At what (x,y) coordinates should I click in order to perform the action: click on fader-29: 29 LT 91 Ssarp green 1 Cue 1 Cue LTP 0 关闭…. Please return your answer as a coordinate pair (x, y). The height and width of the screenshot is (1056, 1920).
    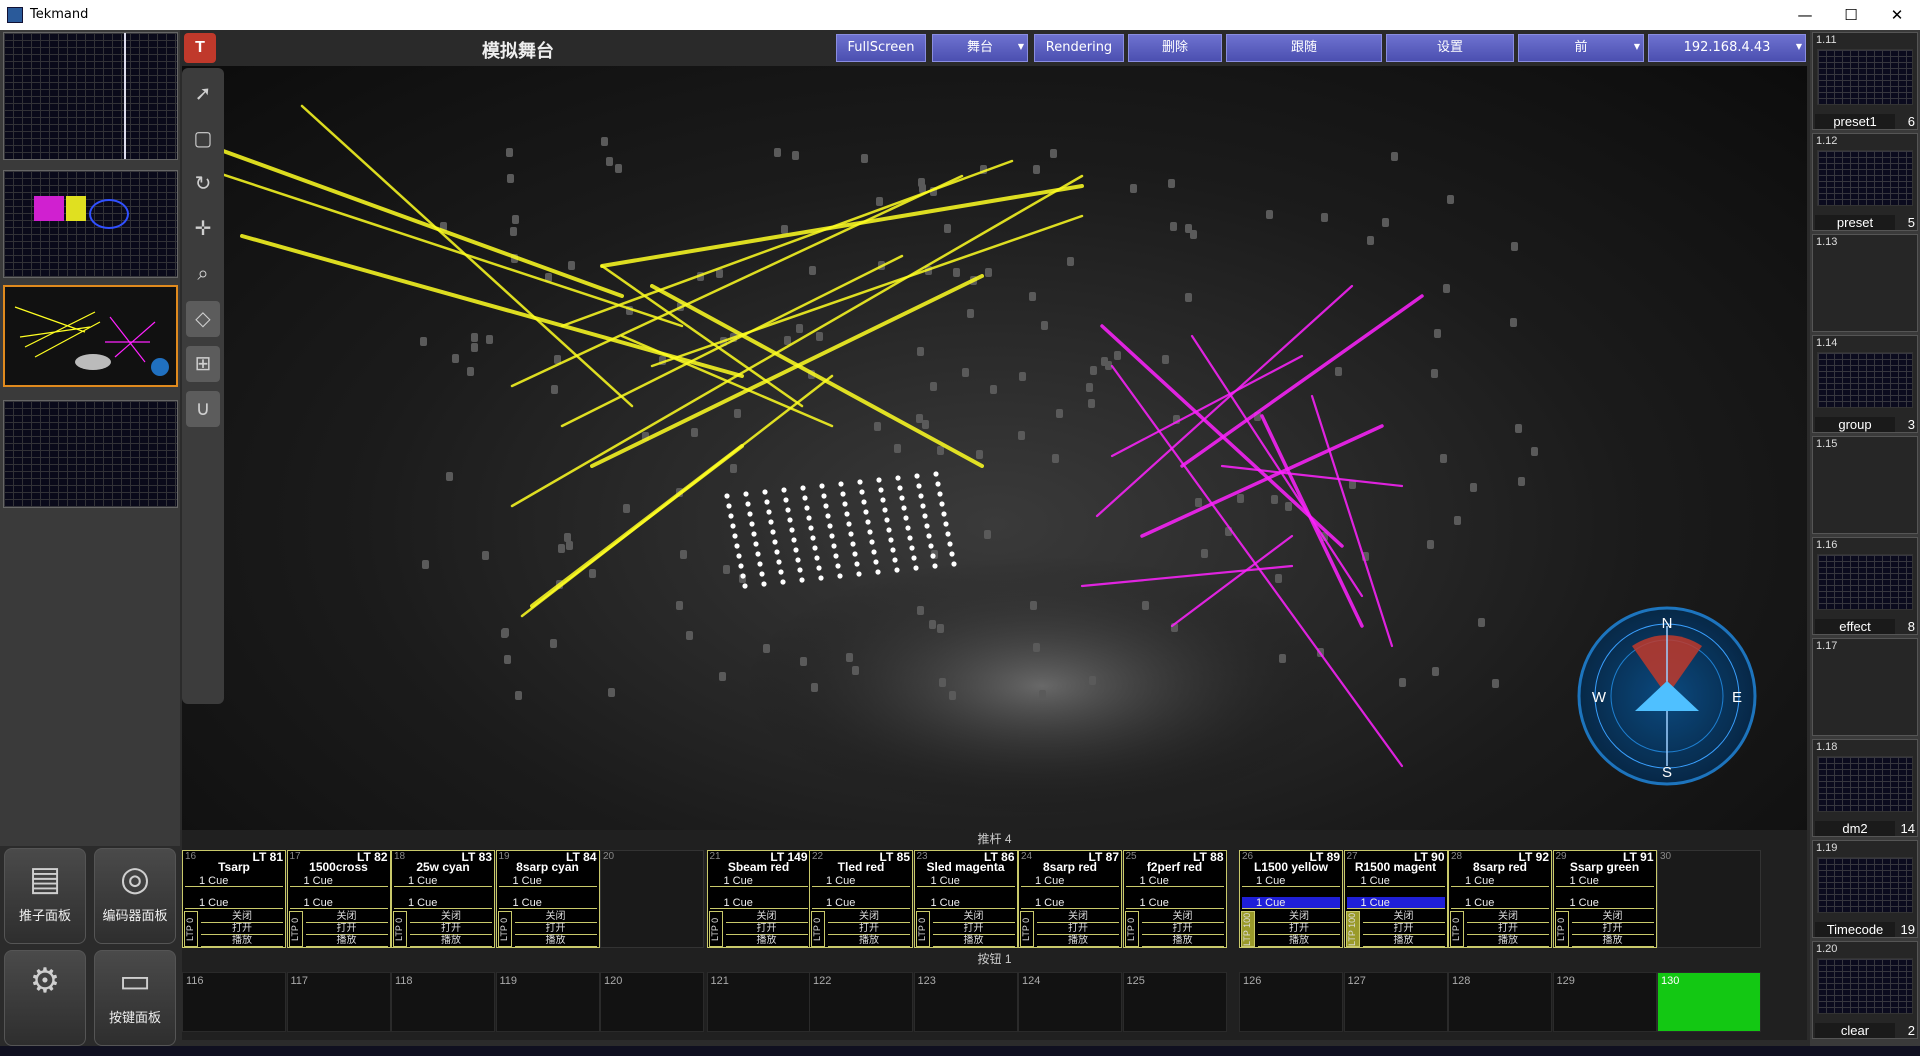
    Looking at the image, I should click on (1604, 899).